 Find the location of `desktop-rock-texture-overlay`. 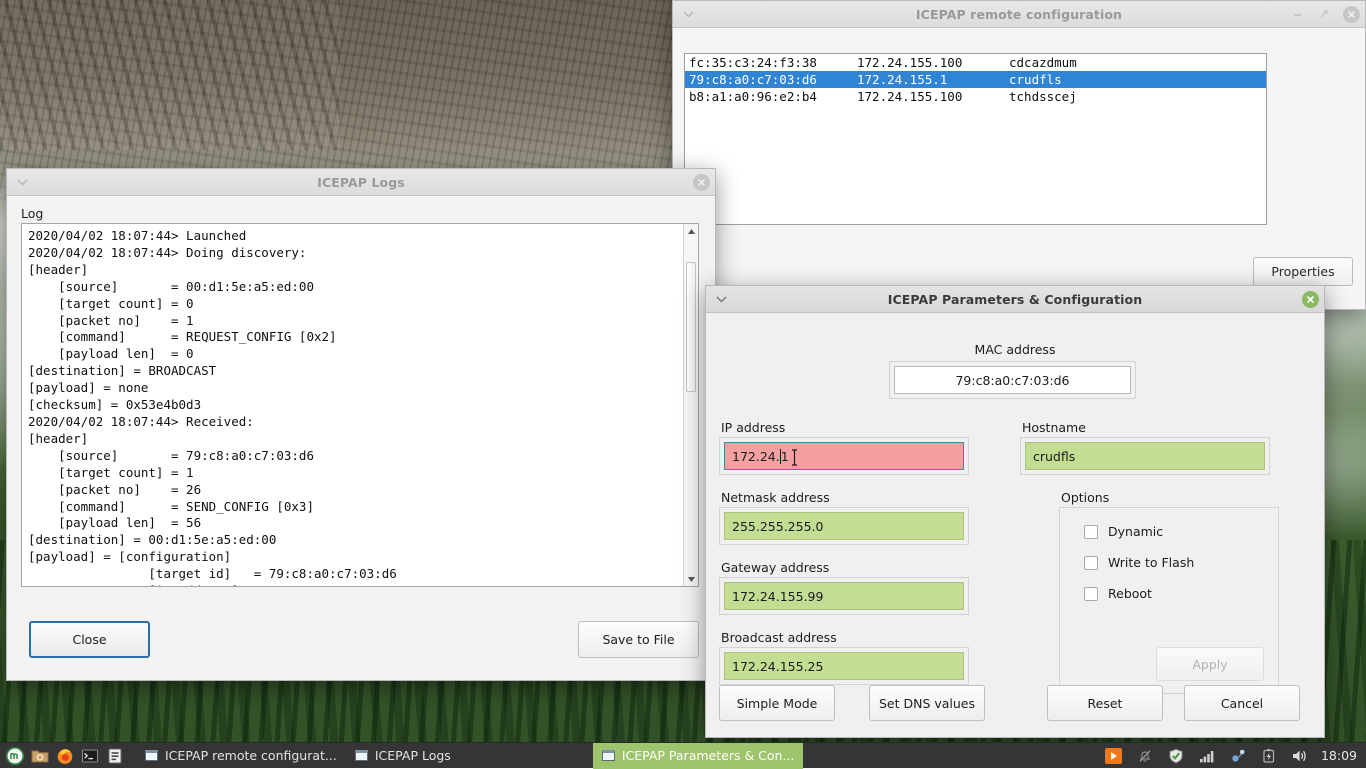

desktop-rock-texture-overlay is located at coordinates (170, 75).